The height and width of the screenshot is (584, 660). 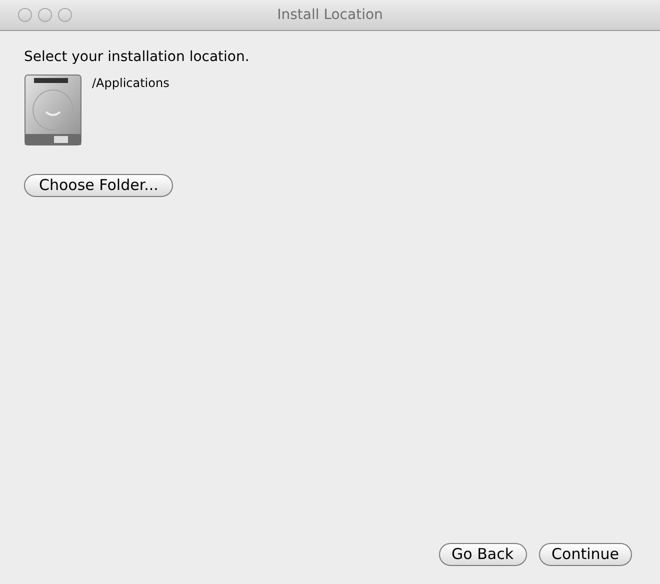 What do you see at coordinates (330, 15) in the screenshot?
I see `window-title: Install Location` at bounding box center [330, 15].